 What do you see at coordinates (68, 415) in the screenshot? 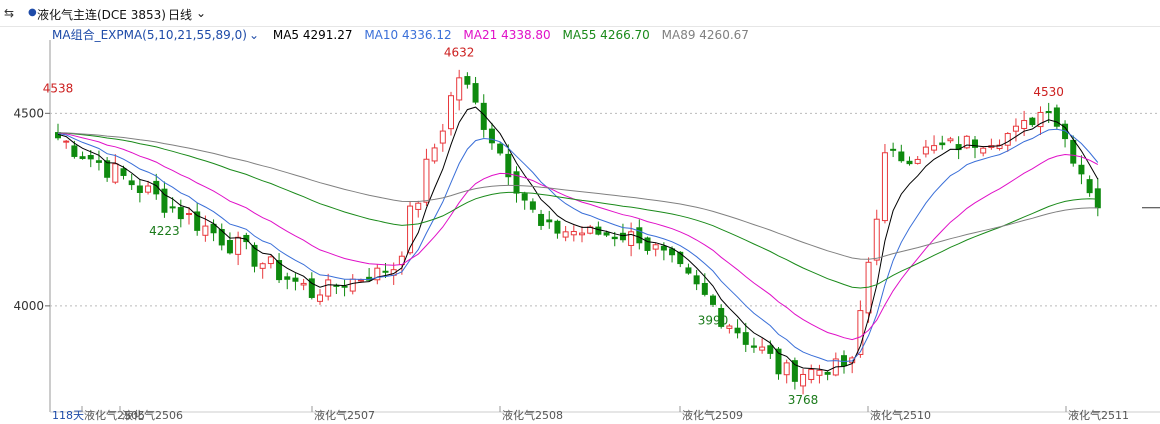
I see `x-tick-label: 118天` at bounding box center [68, 415].